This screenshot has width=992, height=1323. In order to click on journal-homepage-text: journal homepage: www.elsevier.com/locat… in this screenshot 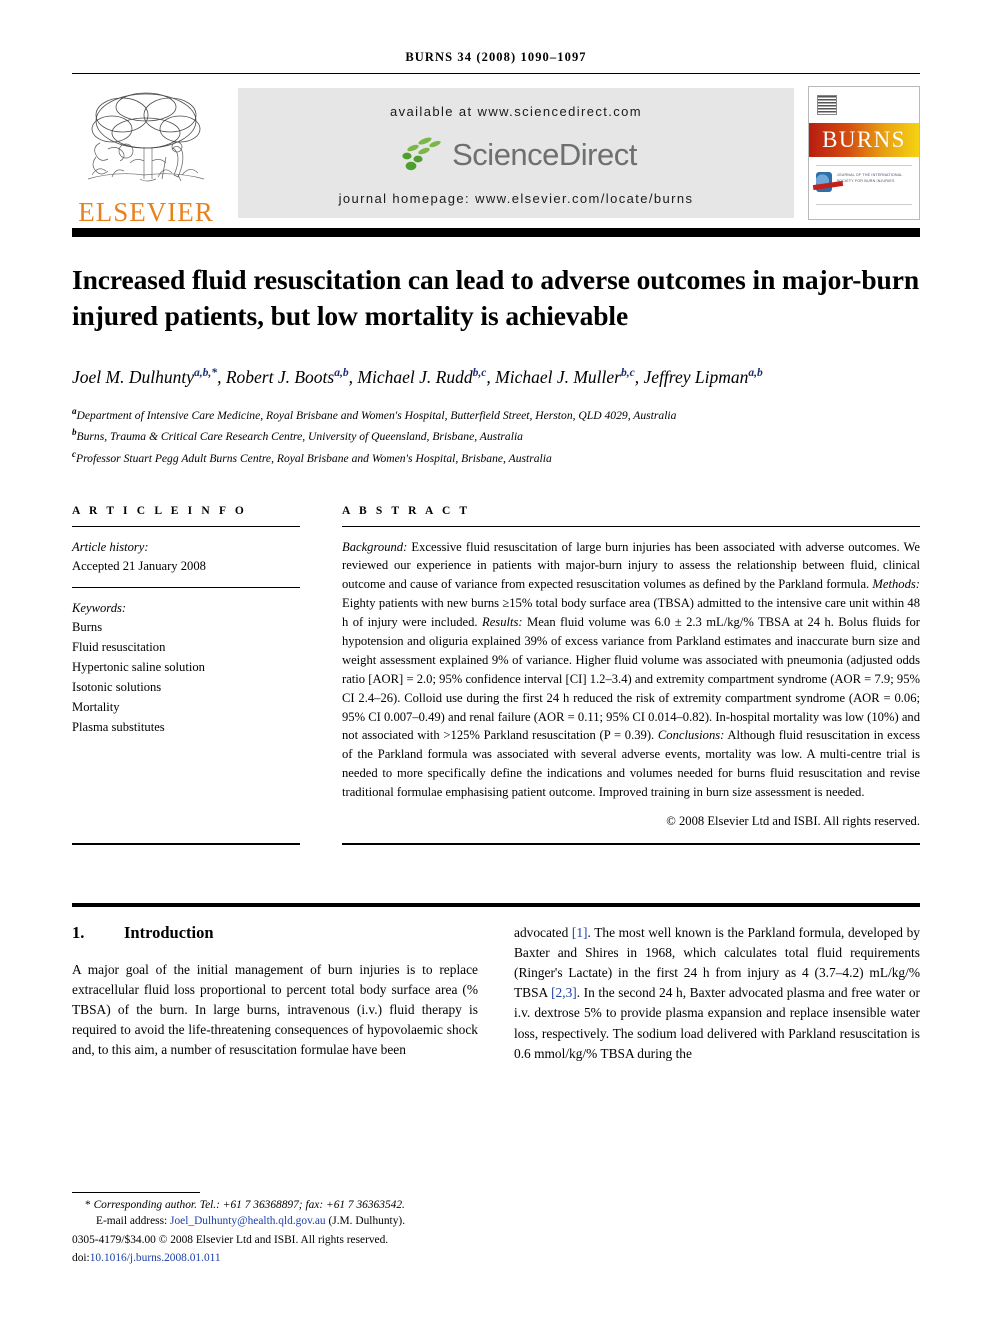, I will do `click(516, 198)`.